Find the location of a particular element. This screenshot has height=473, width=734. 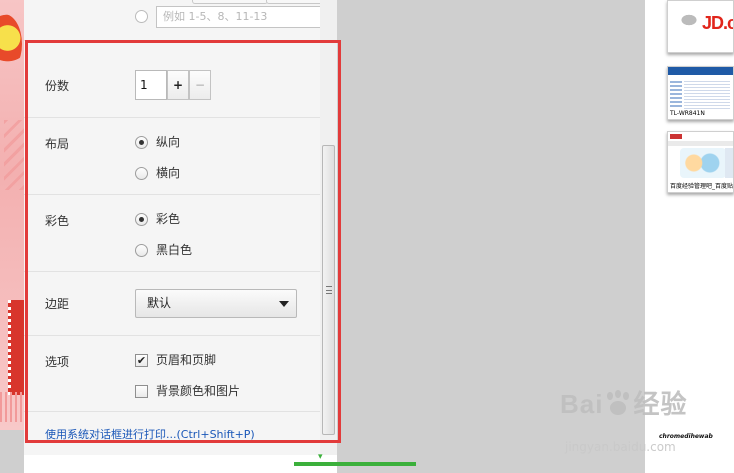

decor-stripes is located at coordinates (12, 407).